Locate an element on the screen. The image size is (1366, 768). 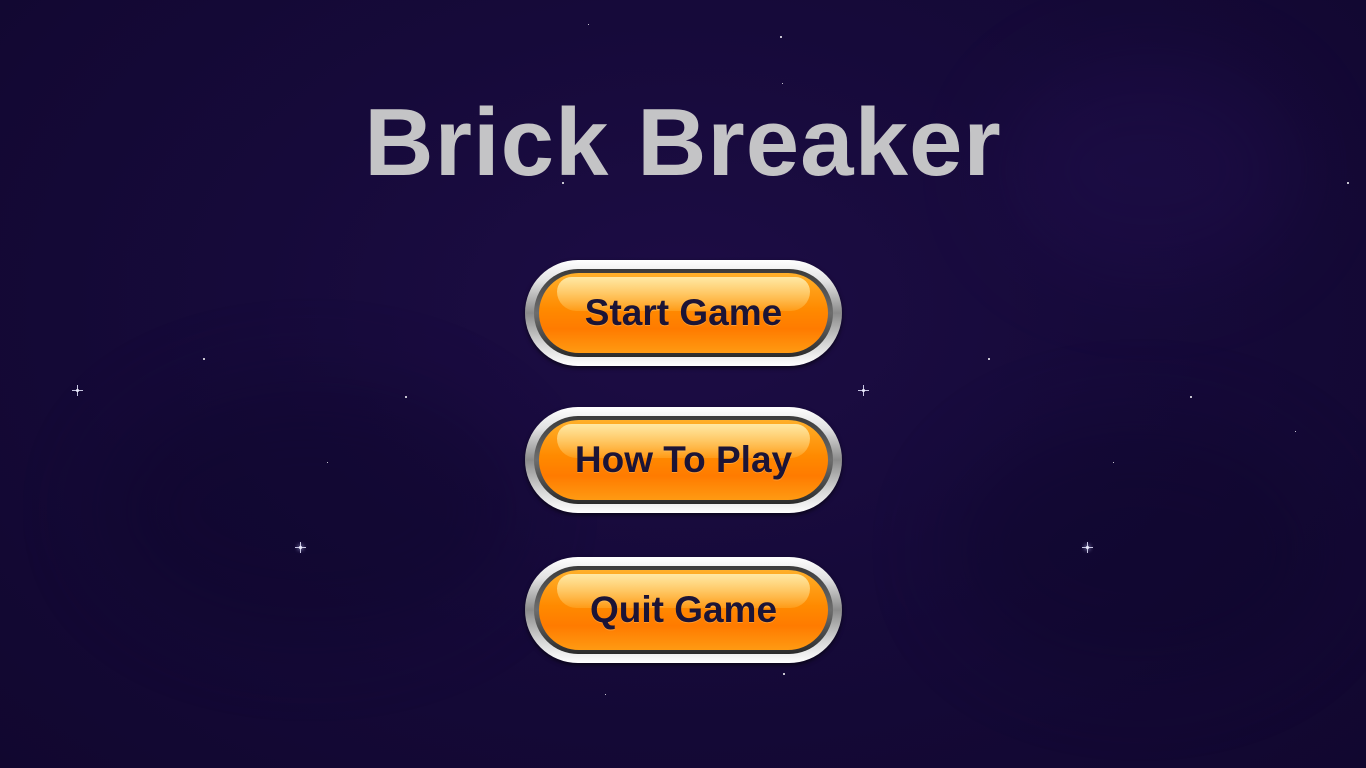
how-to-play-button: How To Play is located at coordinates (683, 460).